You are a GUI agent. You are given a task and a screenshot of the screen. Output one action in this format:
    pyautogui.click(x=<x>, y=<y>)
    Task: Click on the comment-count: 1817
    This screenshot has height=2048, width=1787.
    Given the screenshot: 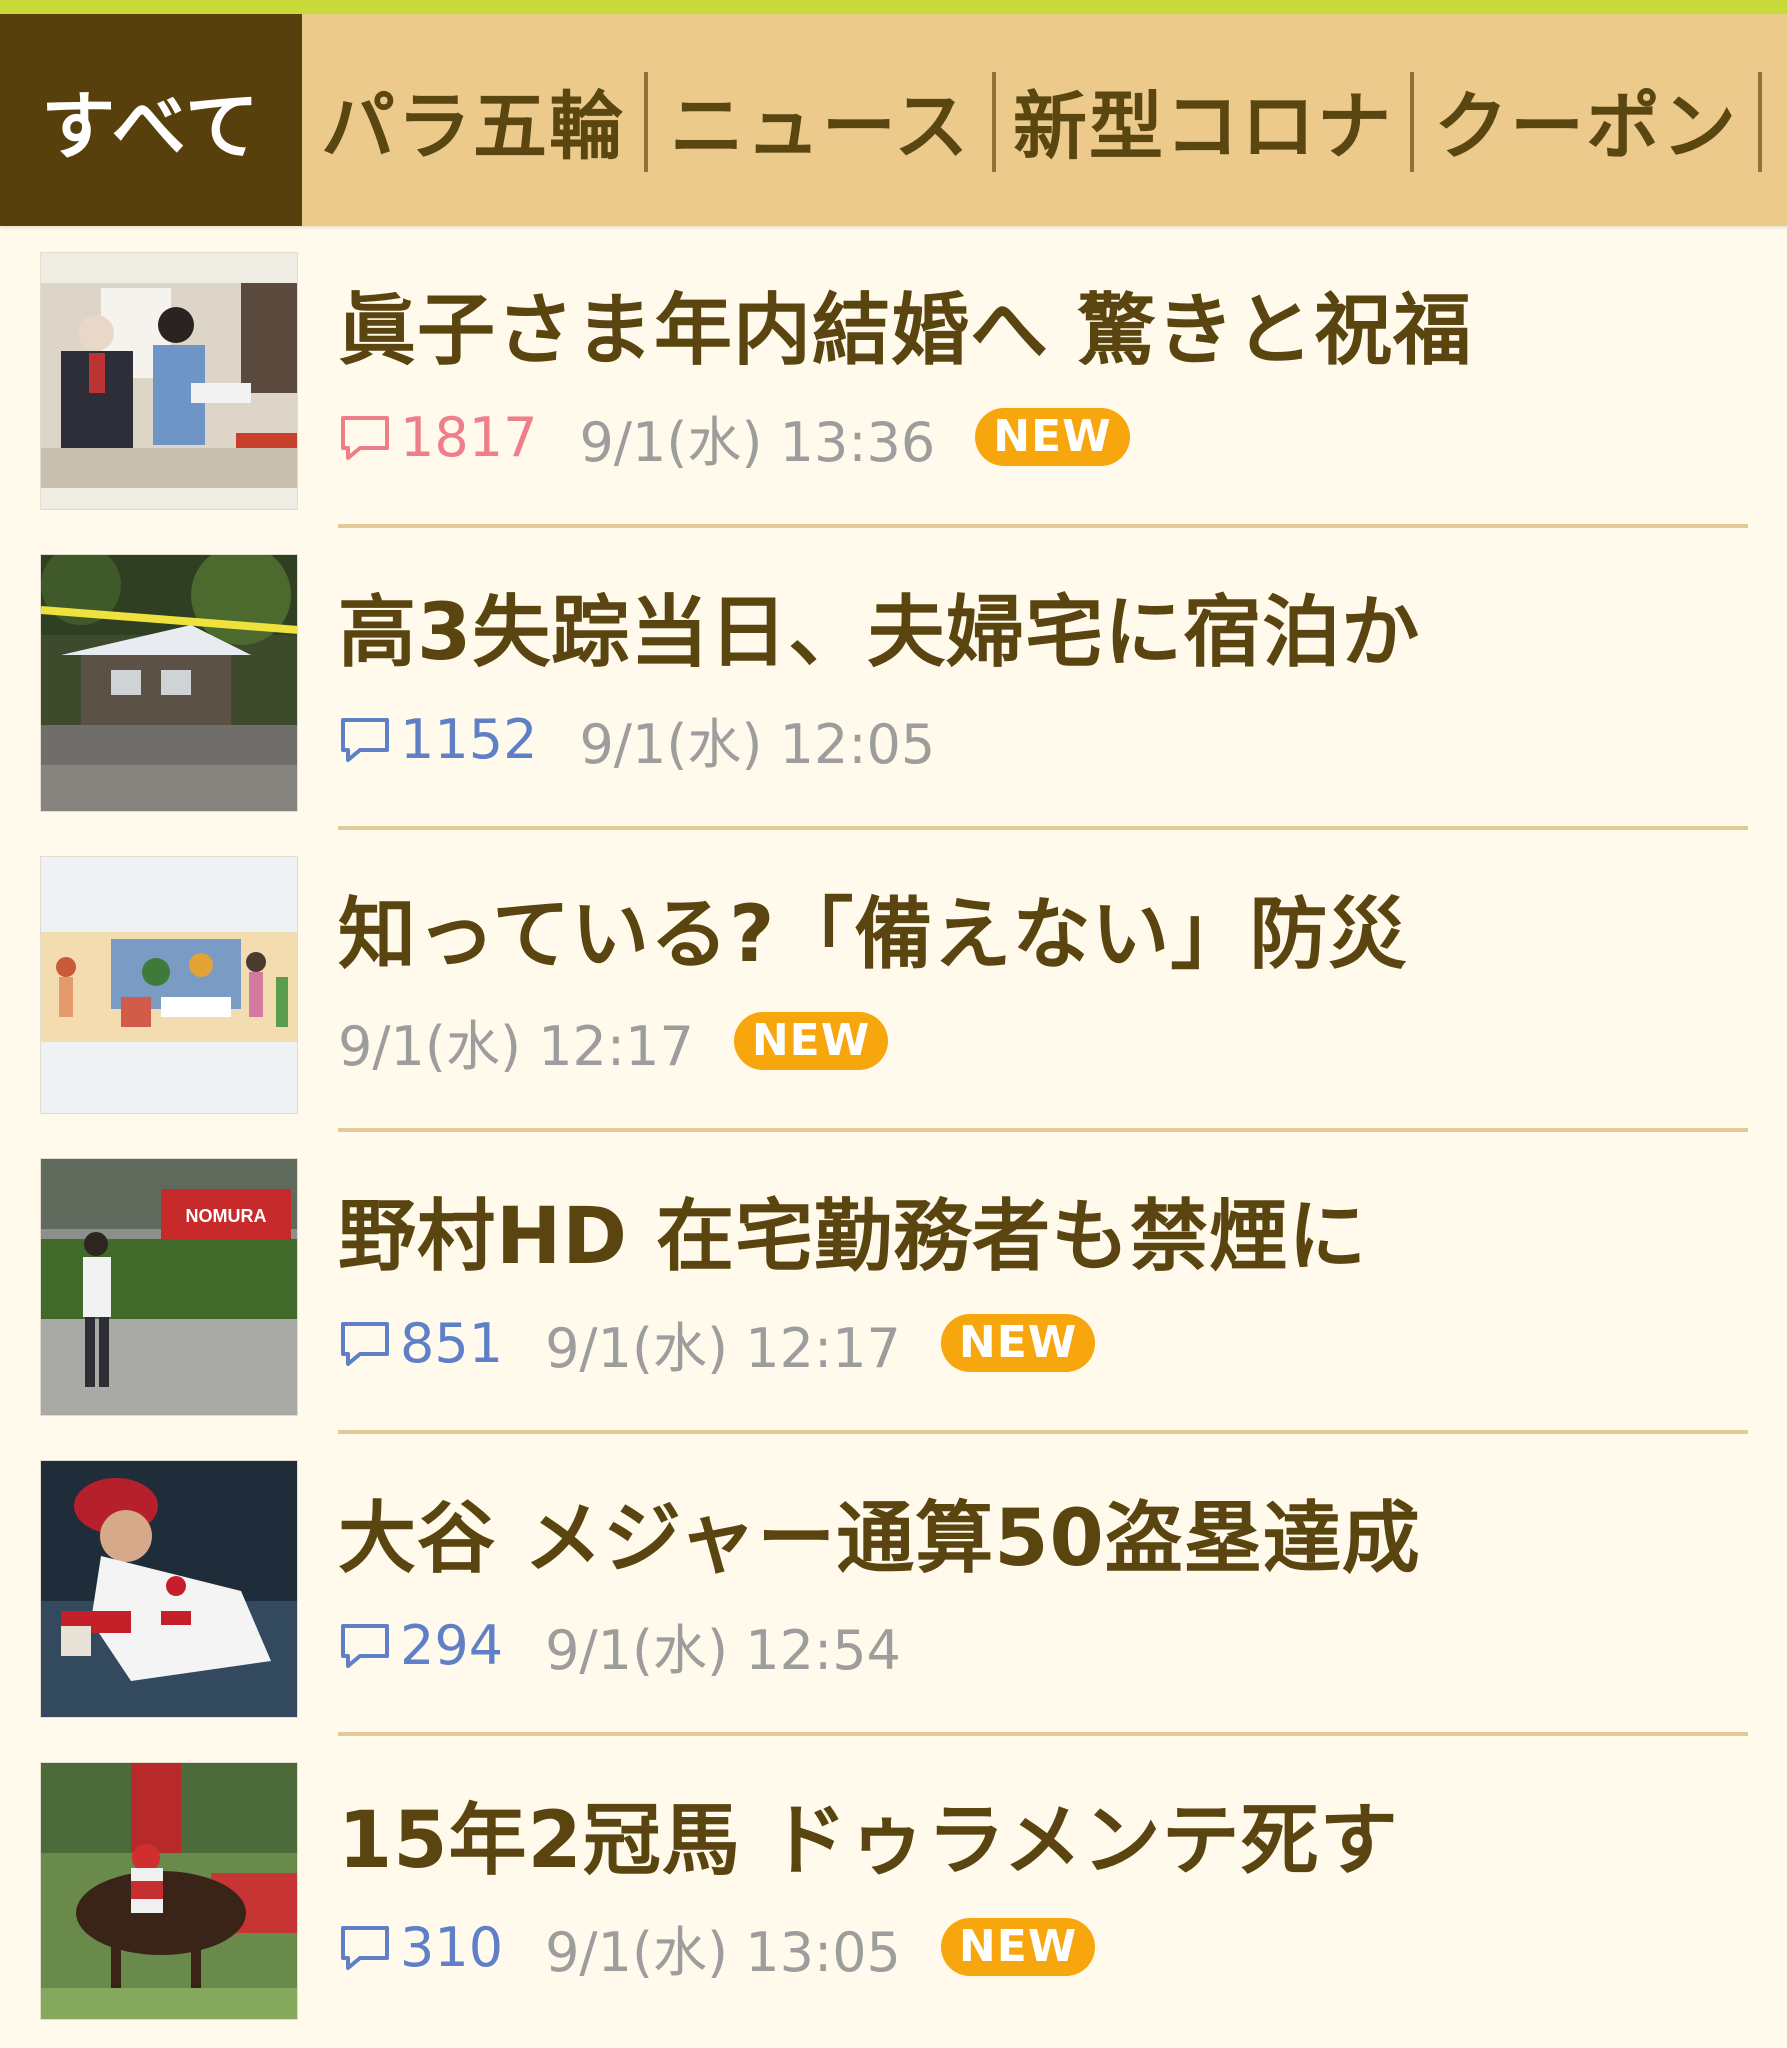 What is the action you would take?
    pyautogui.click(x=437, y=437)
    